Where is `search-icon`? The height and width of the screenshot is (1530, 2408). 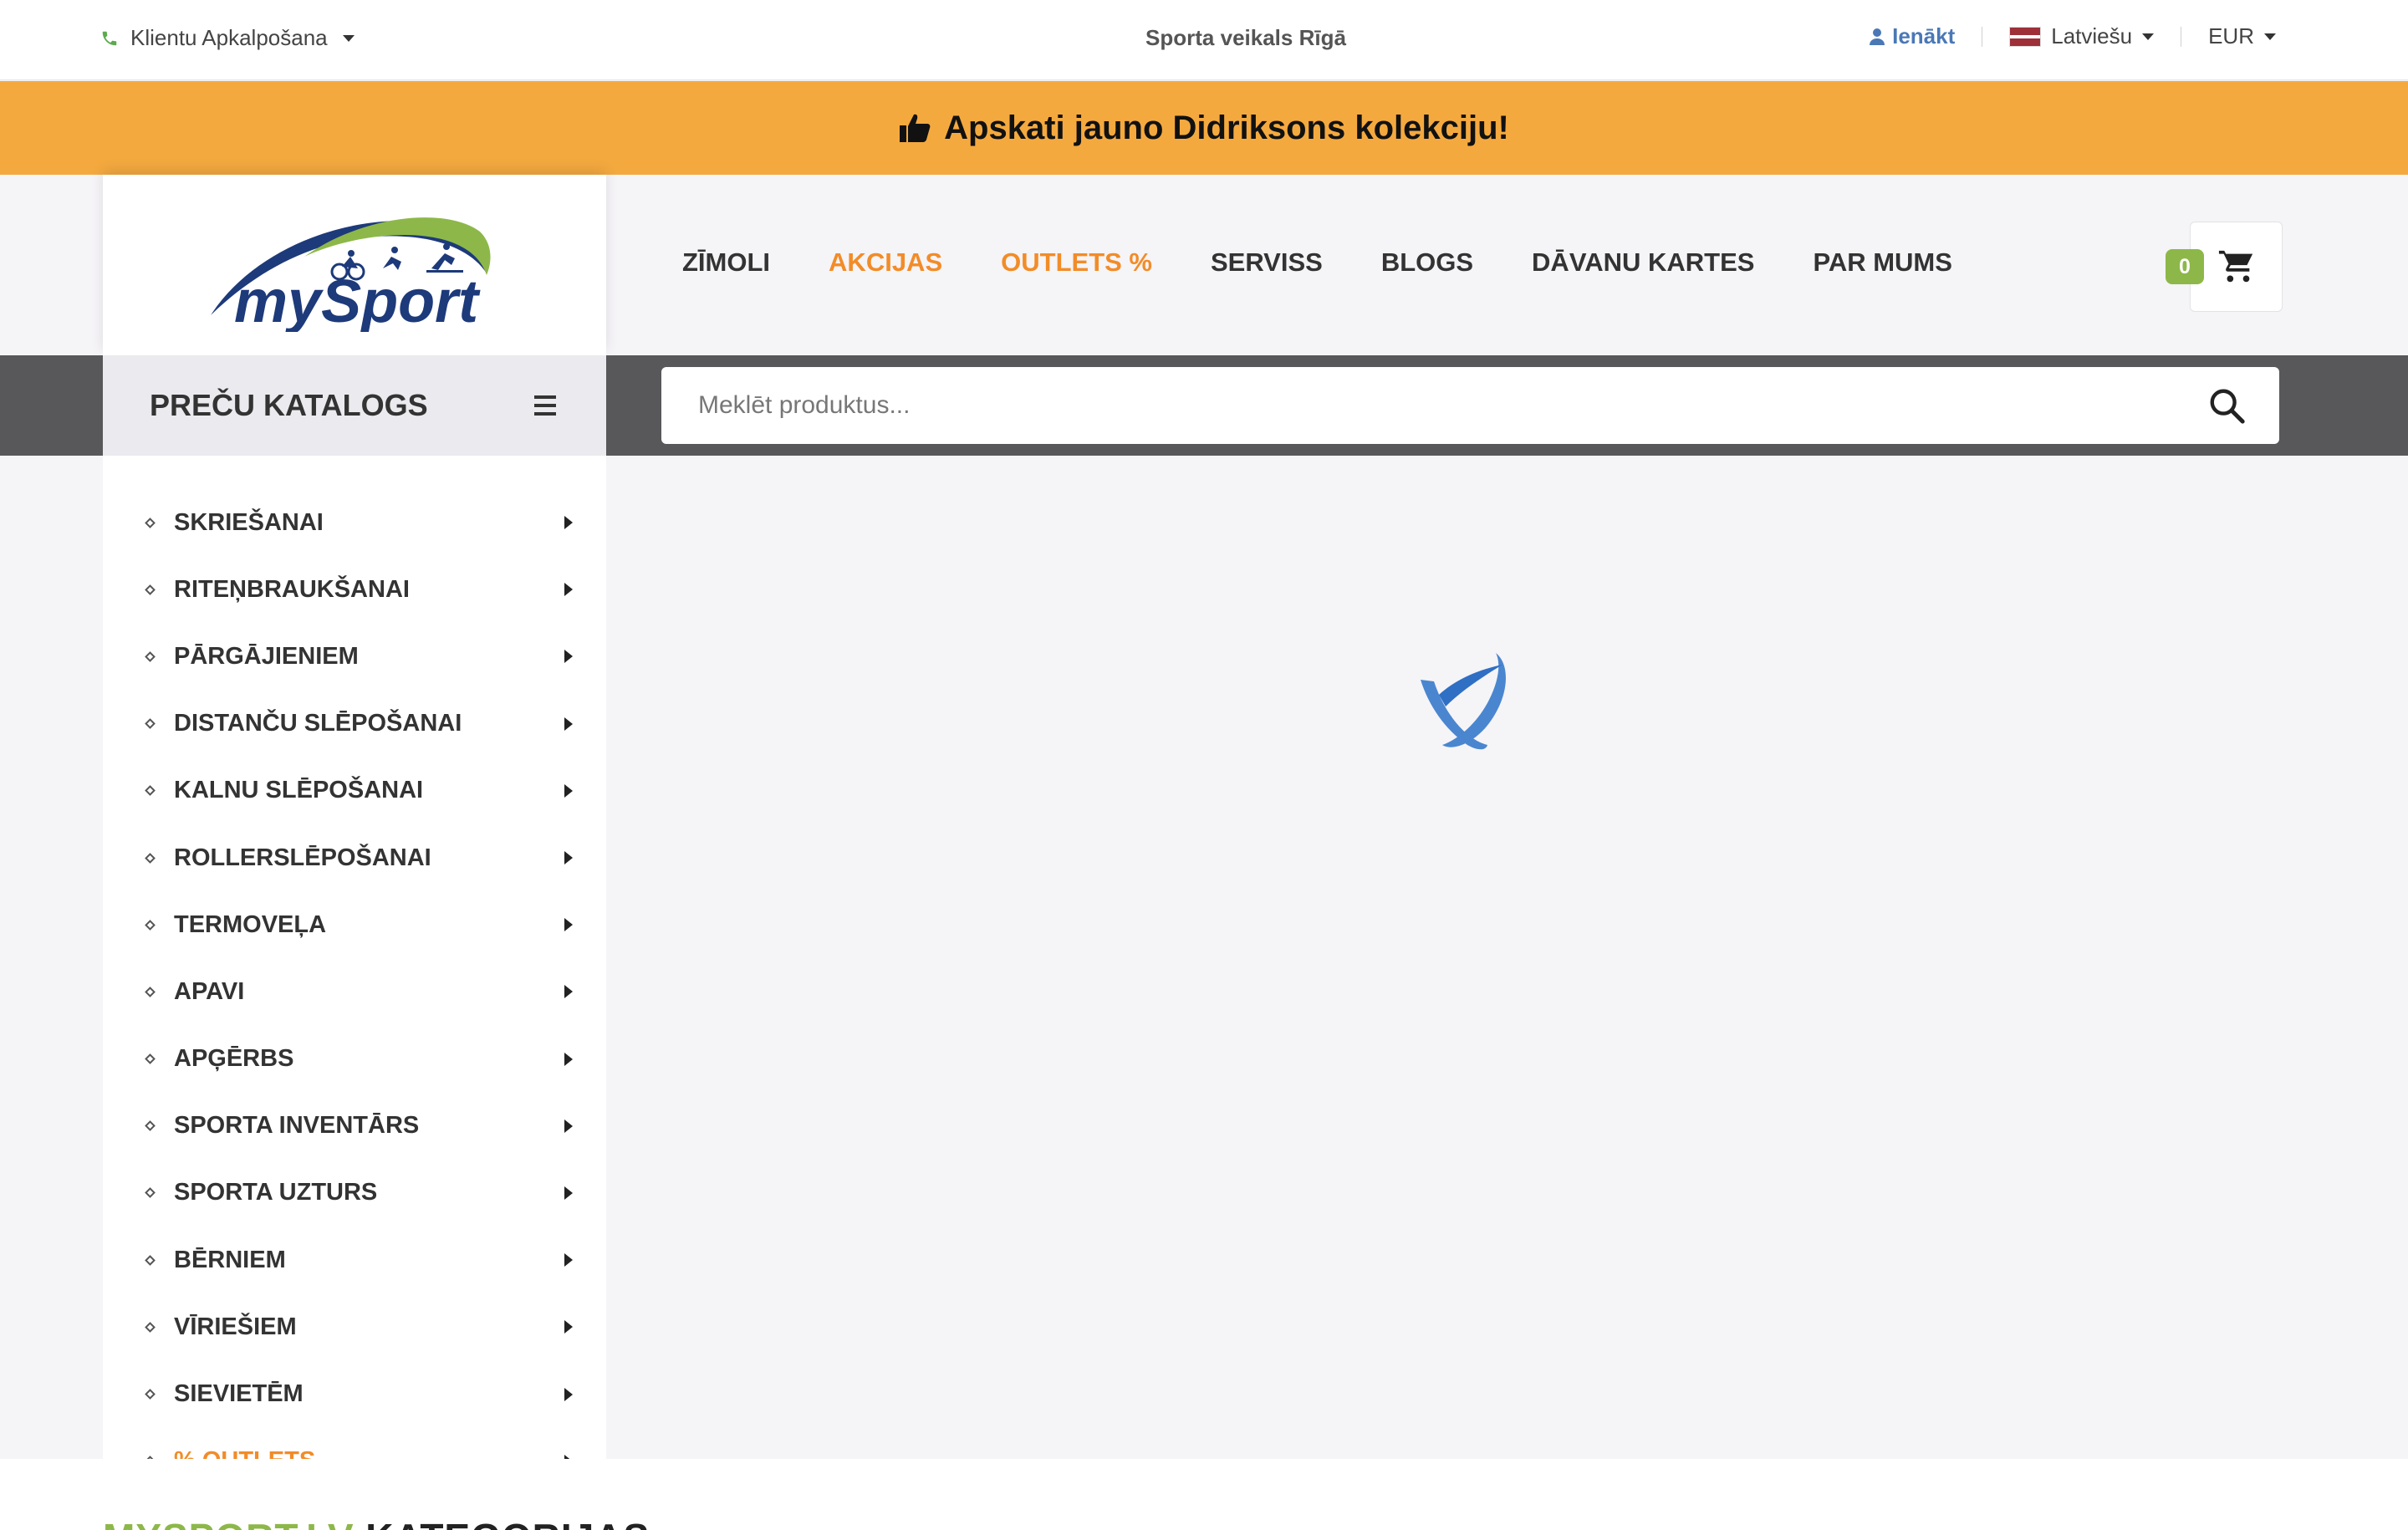 search-icon is located at coordinates (2227, 405).